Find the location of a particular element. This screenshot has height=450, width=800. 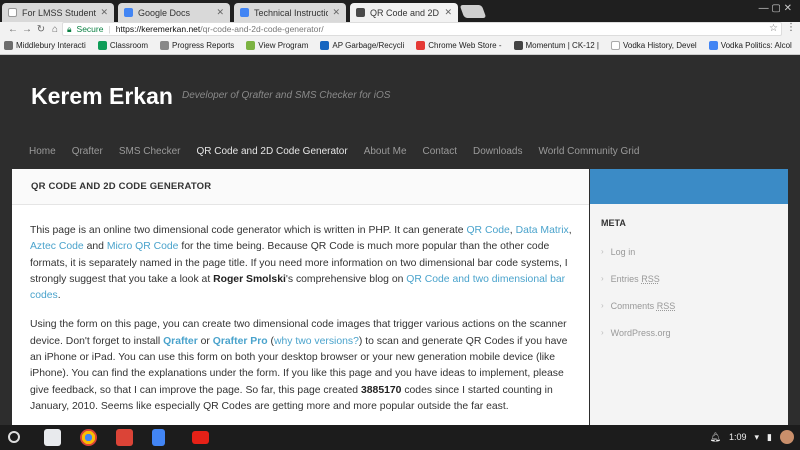

link-qrafter: Qrafter is located at coordinates (180, 341).